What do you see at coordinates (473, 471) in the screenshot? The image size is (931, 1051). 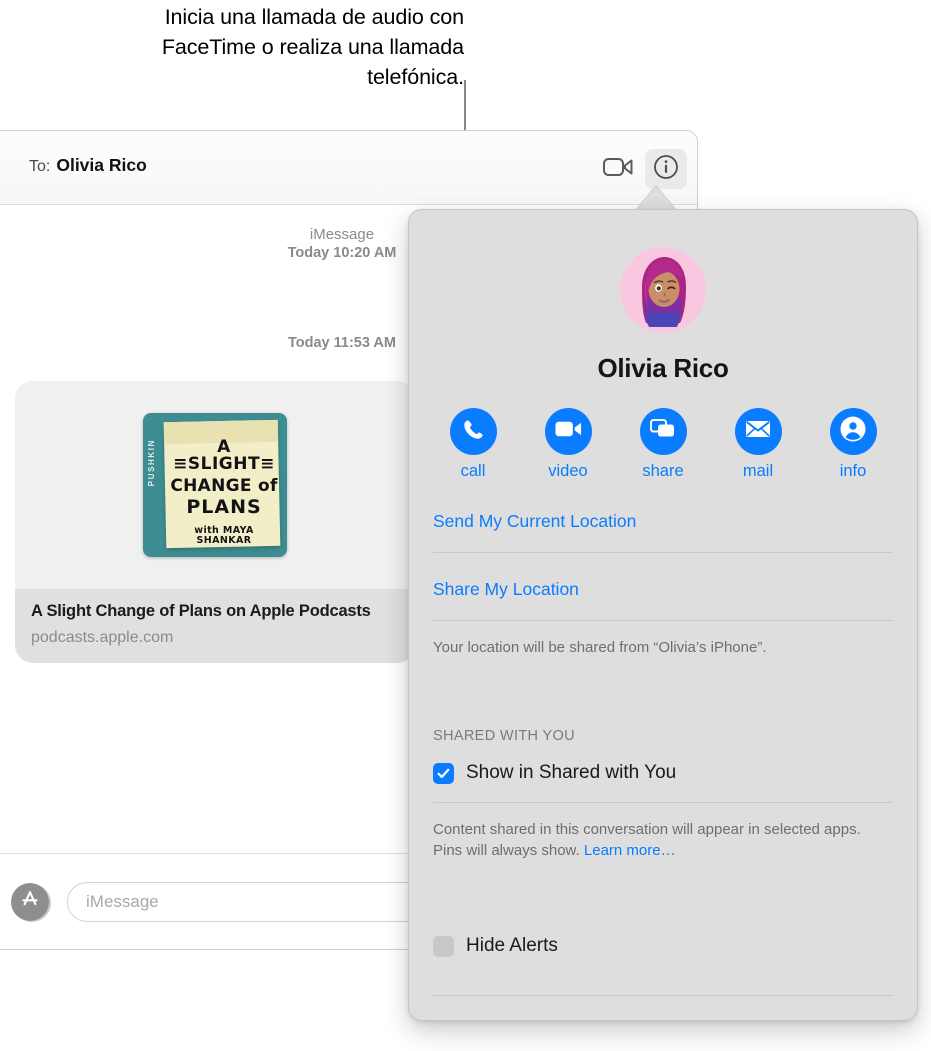 I see `action-call-label: call` at bounding box center [473, 471].